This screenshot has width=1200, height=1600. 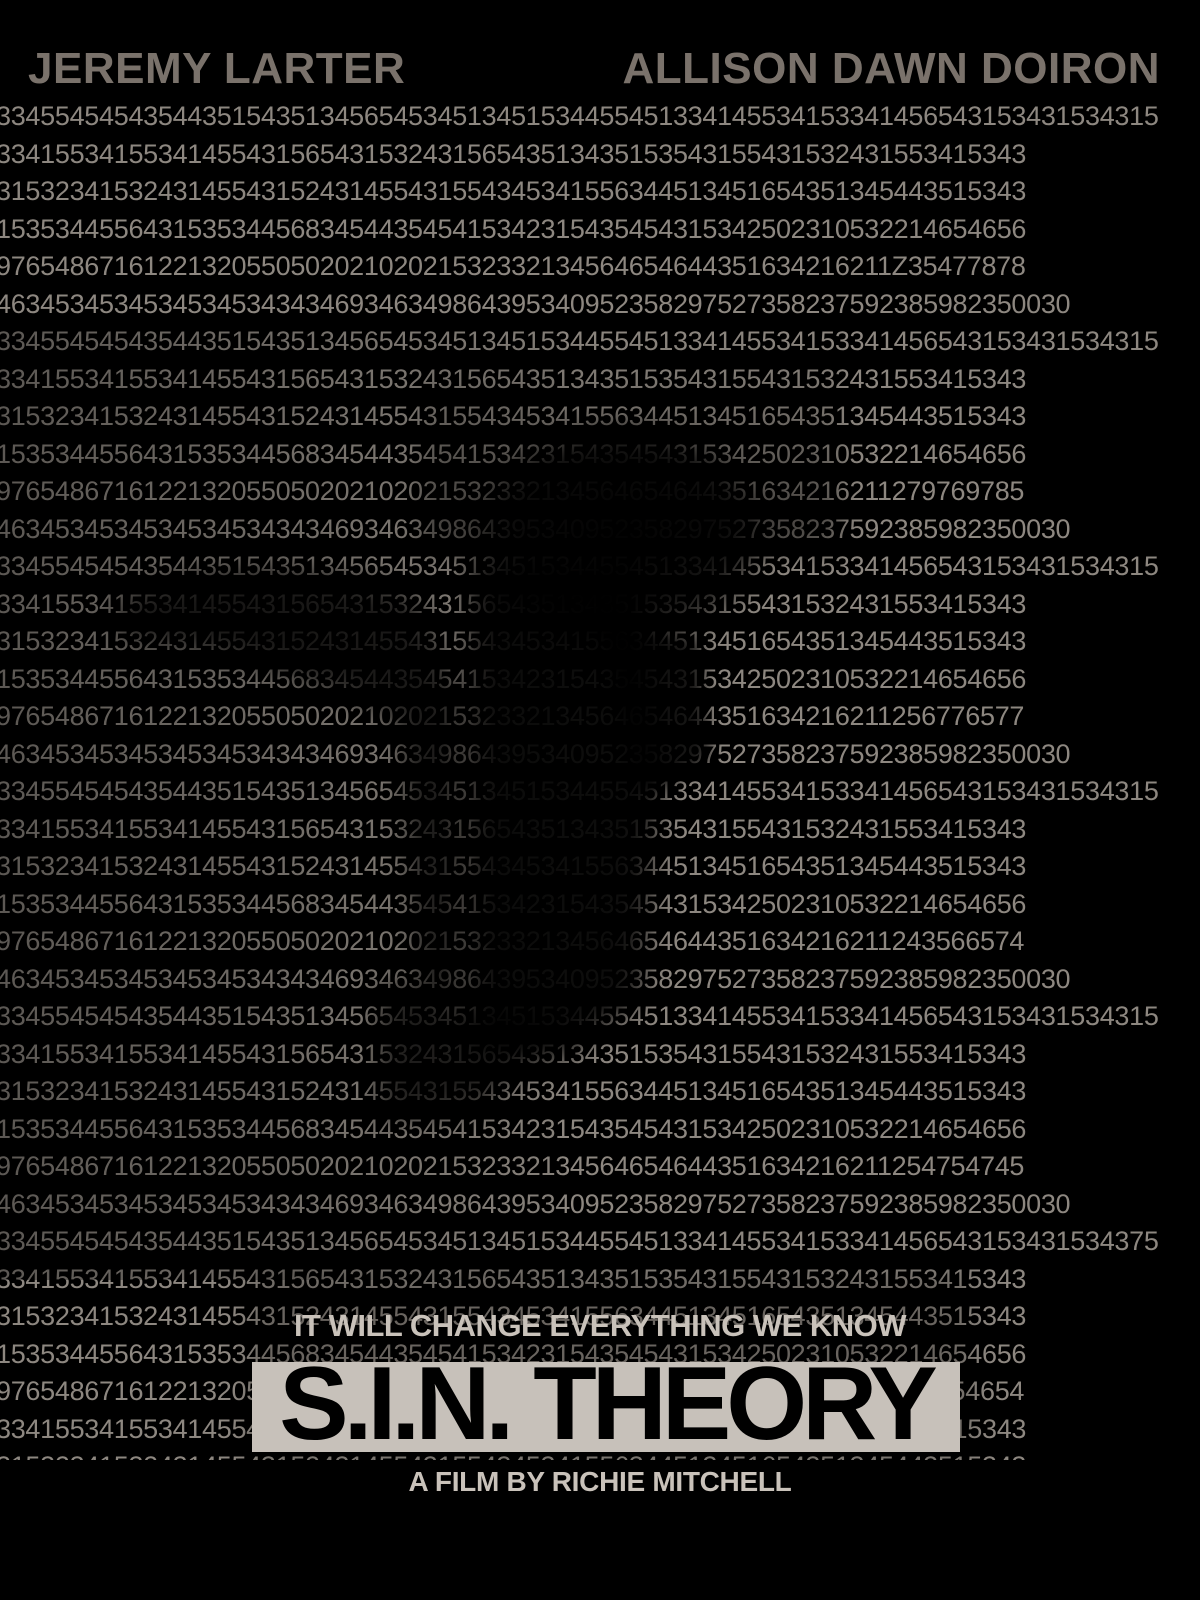 I want to click on tagline-text: IT WILL CHANGE EVERYTHING WE KNOW, so click(x=600, y=1325).